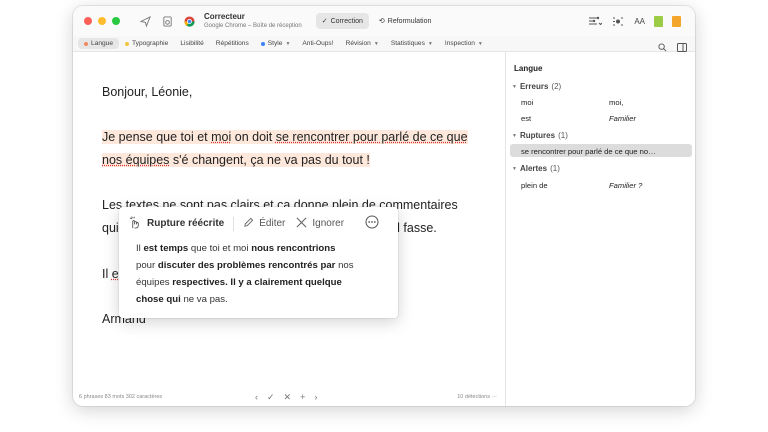 The image size is (768, 432). What do you see at coordinates (606, 185) in the screenshot?
I see `detection-row: plein de Familier ?` at bounding box center [606, 185].